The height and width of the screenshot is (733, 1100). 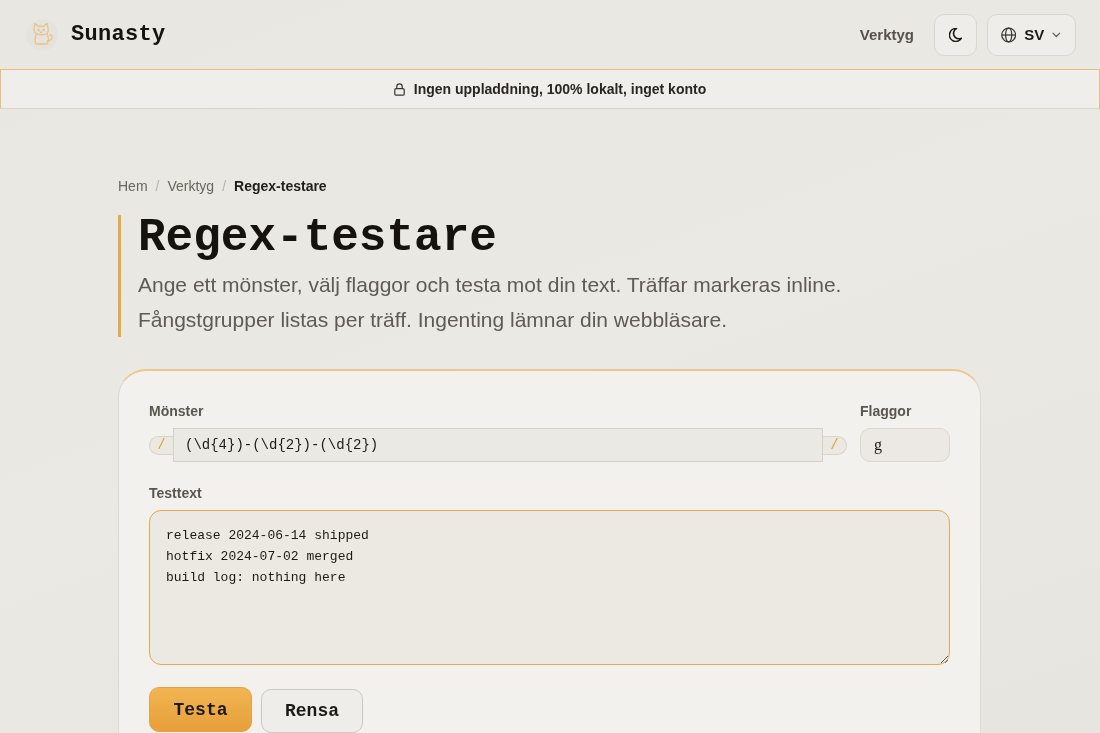 I want to click on globe-icon, so click(x=1009, y=34).